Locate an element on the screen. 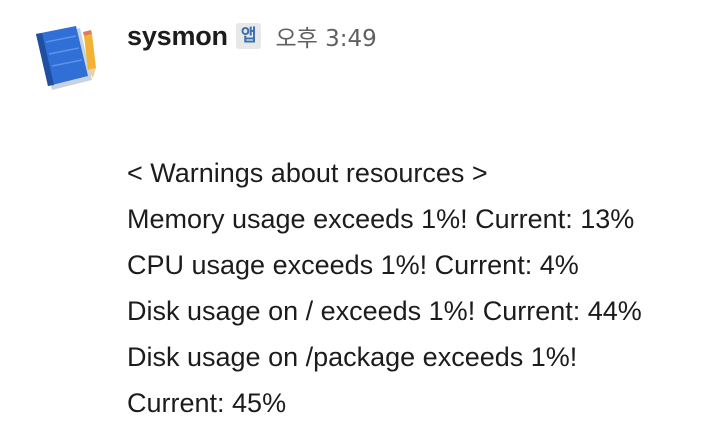 This screenshot has width=720, height=443. message-line-heading: < Warnings about resources > is located at coordinates (307, 173).